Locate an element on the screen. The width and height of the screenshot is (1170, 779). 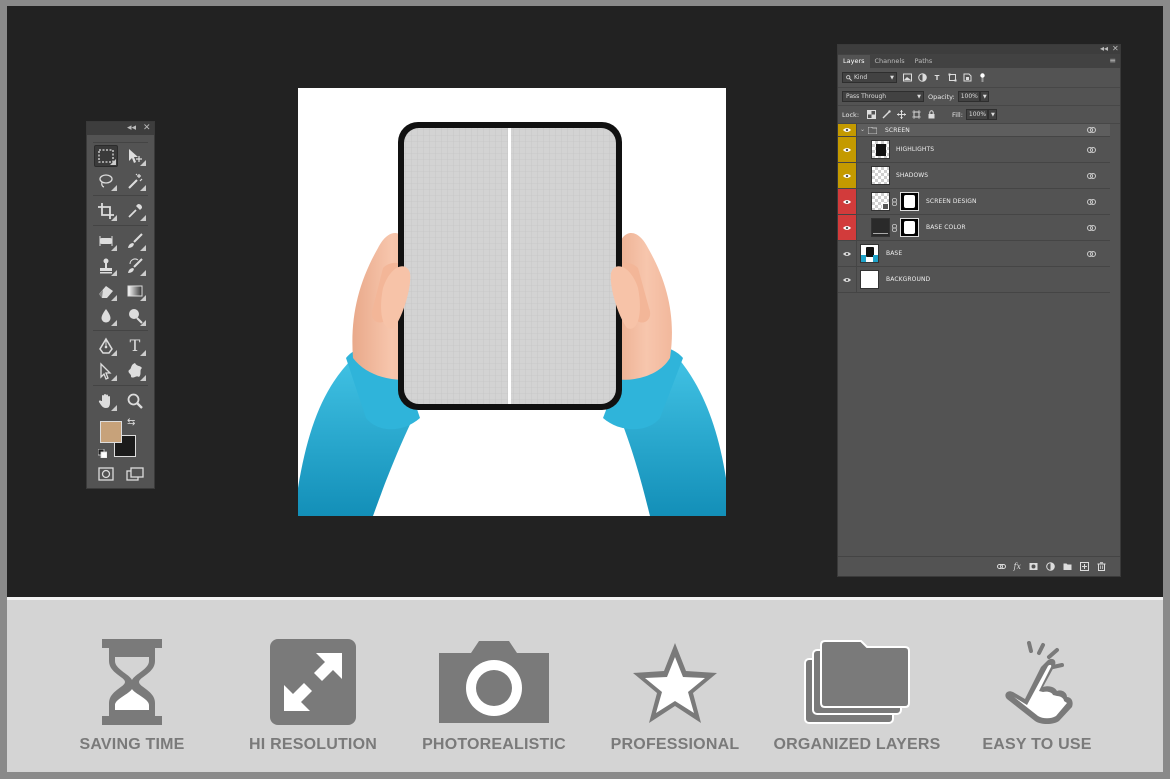
path-selection-tool-icon is located at coordinates (106, 371).